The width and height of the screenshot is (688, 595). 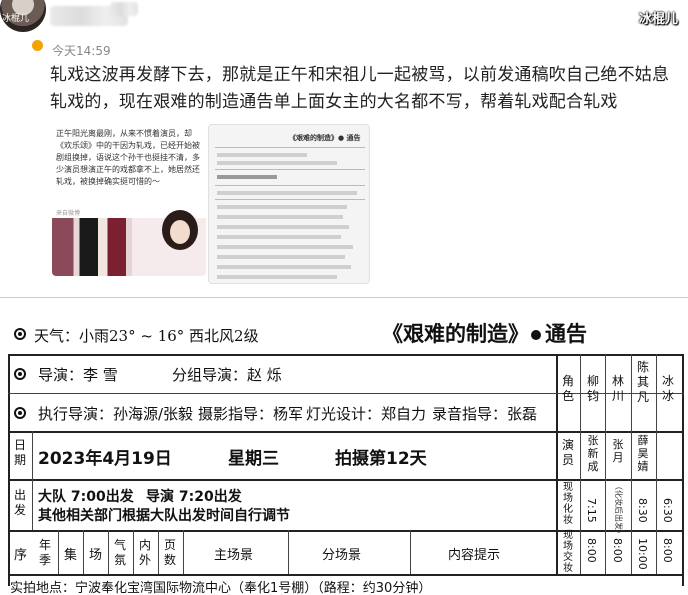 I want to click on cast-makeup: 6:30, so click(x=667, y=510).